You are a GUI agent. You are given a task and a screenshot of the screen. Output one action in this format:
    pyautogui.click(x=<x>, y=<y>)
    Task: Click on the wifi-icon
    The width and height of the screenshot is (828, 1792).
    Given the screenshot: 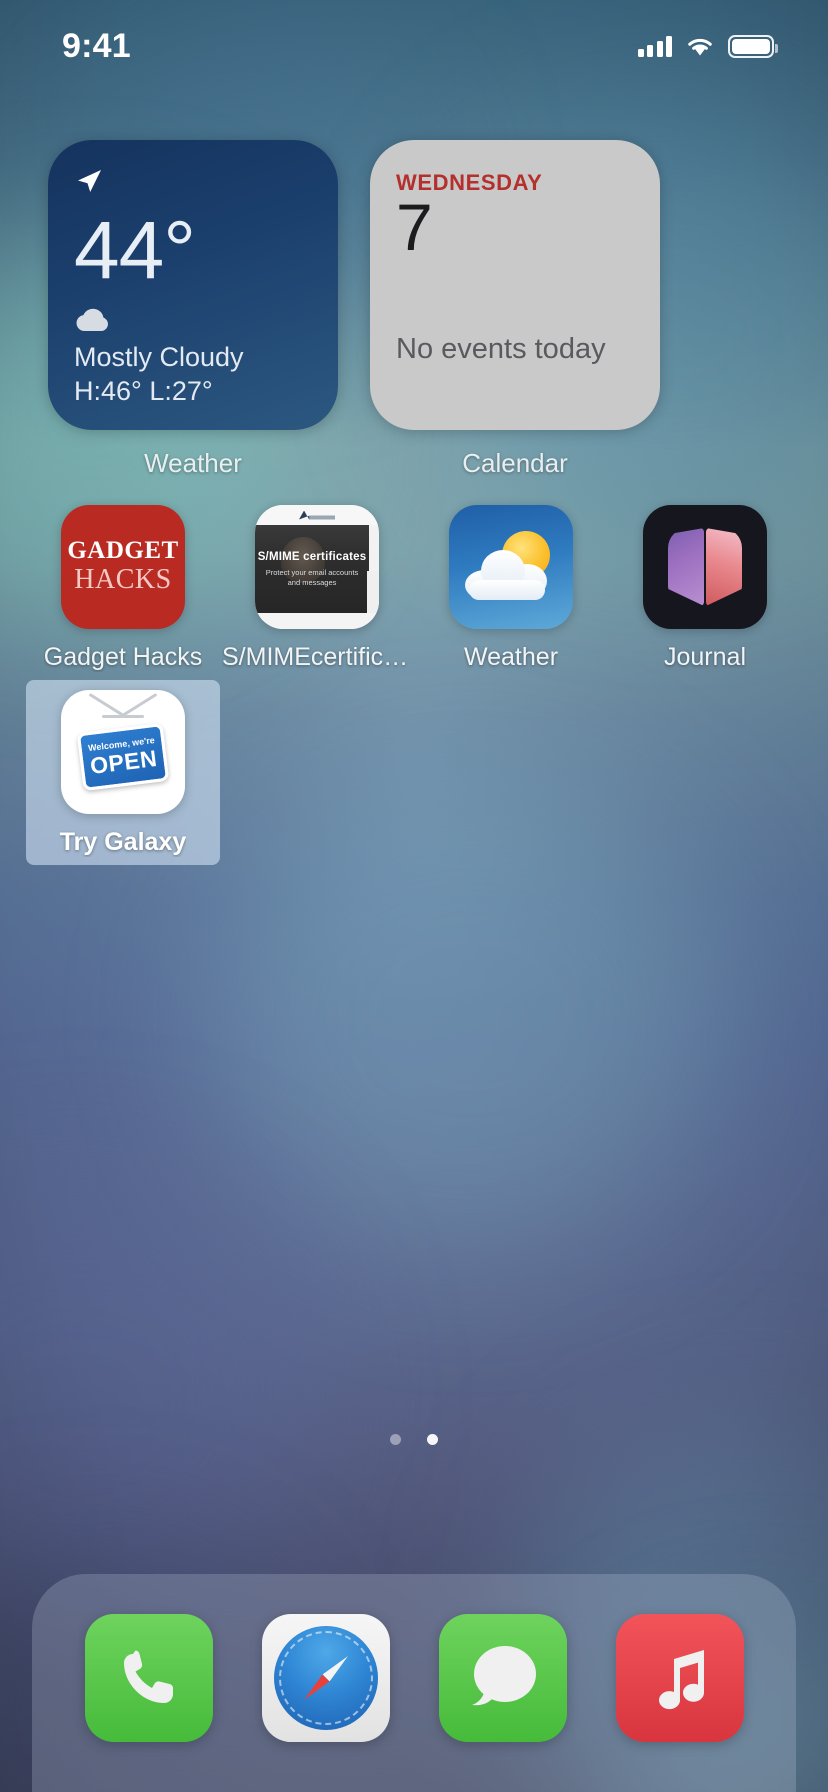 What is the action you would take?
    pyautogui.click(x=700, y=46)
    